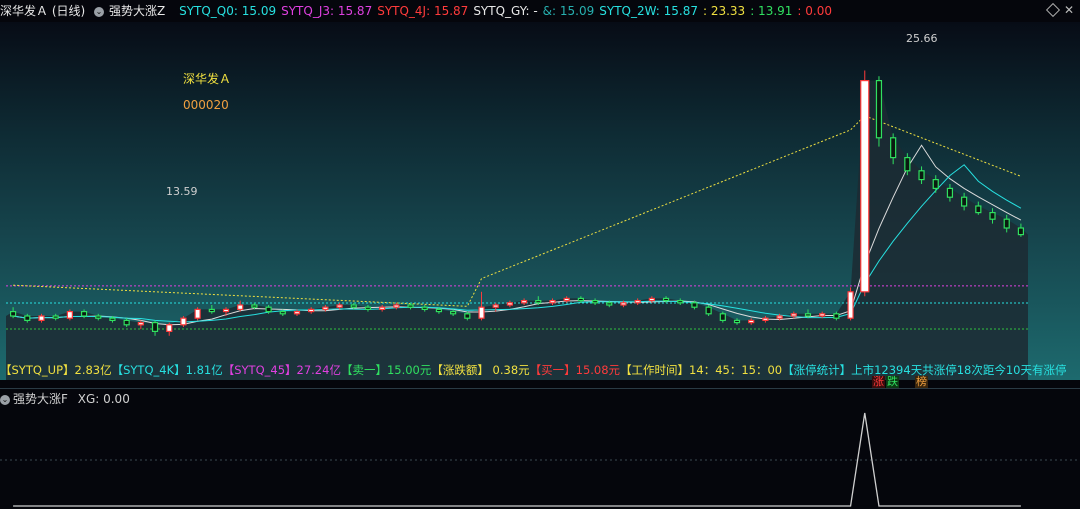 This screenshot has height=509, width=1080. What do you see at coordinates (182, 191) in the screenshot?
I see `low-price-label: 13.59` at bounding box center [182, 191].